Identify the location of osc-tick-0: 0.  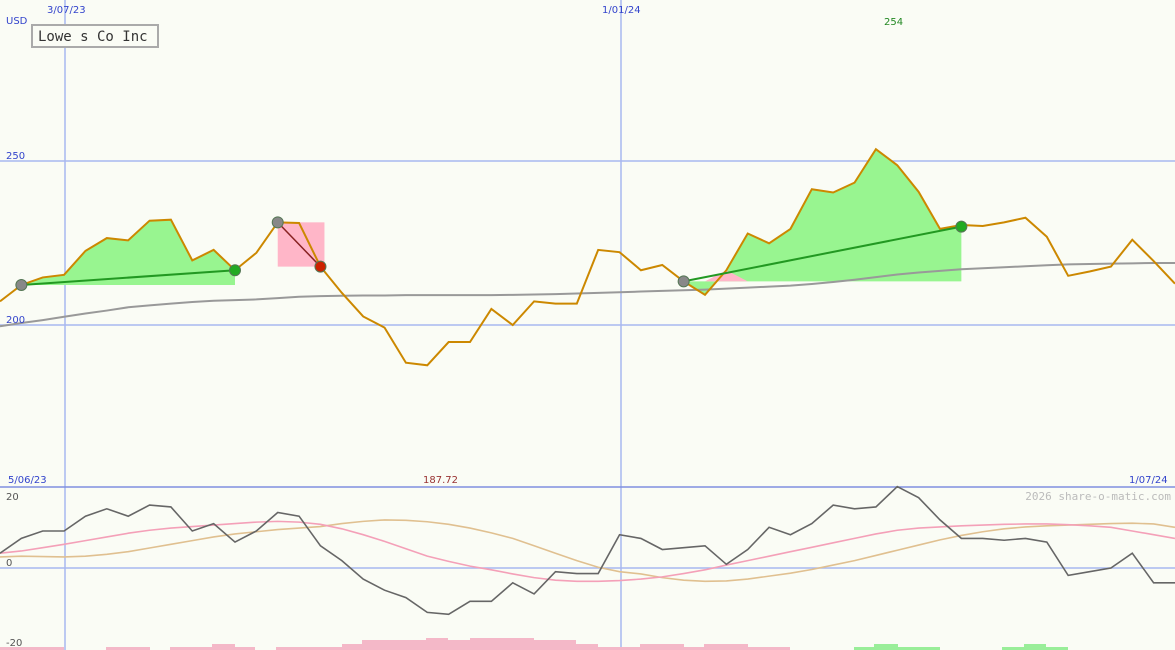
(9, 563).